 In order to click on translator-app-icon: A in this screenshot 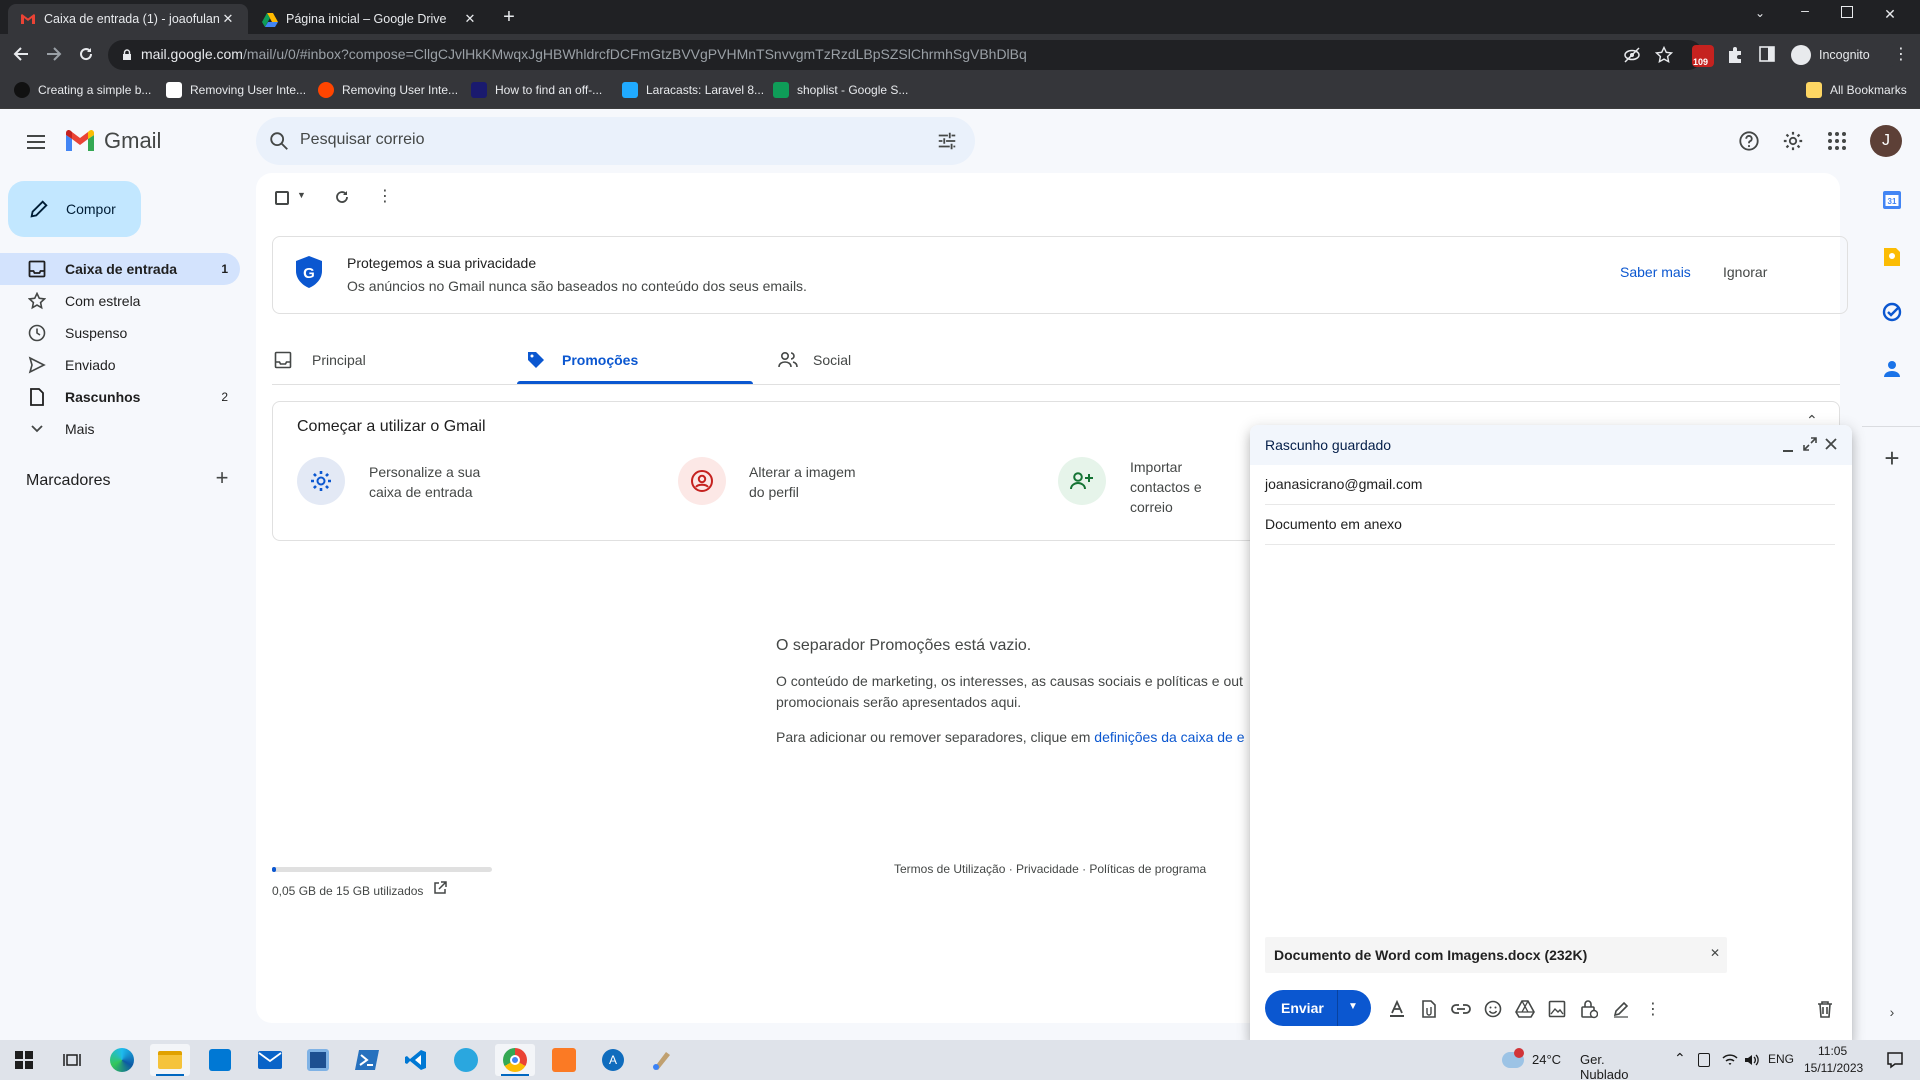, I will do `click(613, 1060)`.